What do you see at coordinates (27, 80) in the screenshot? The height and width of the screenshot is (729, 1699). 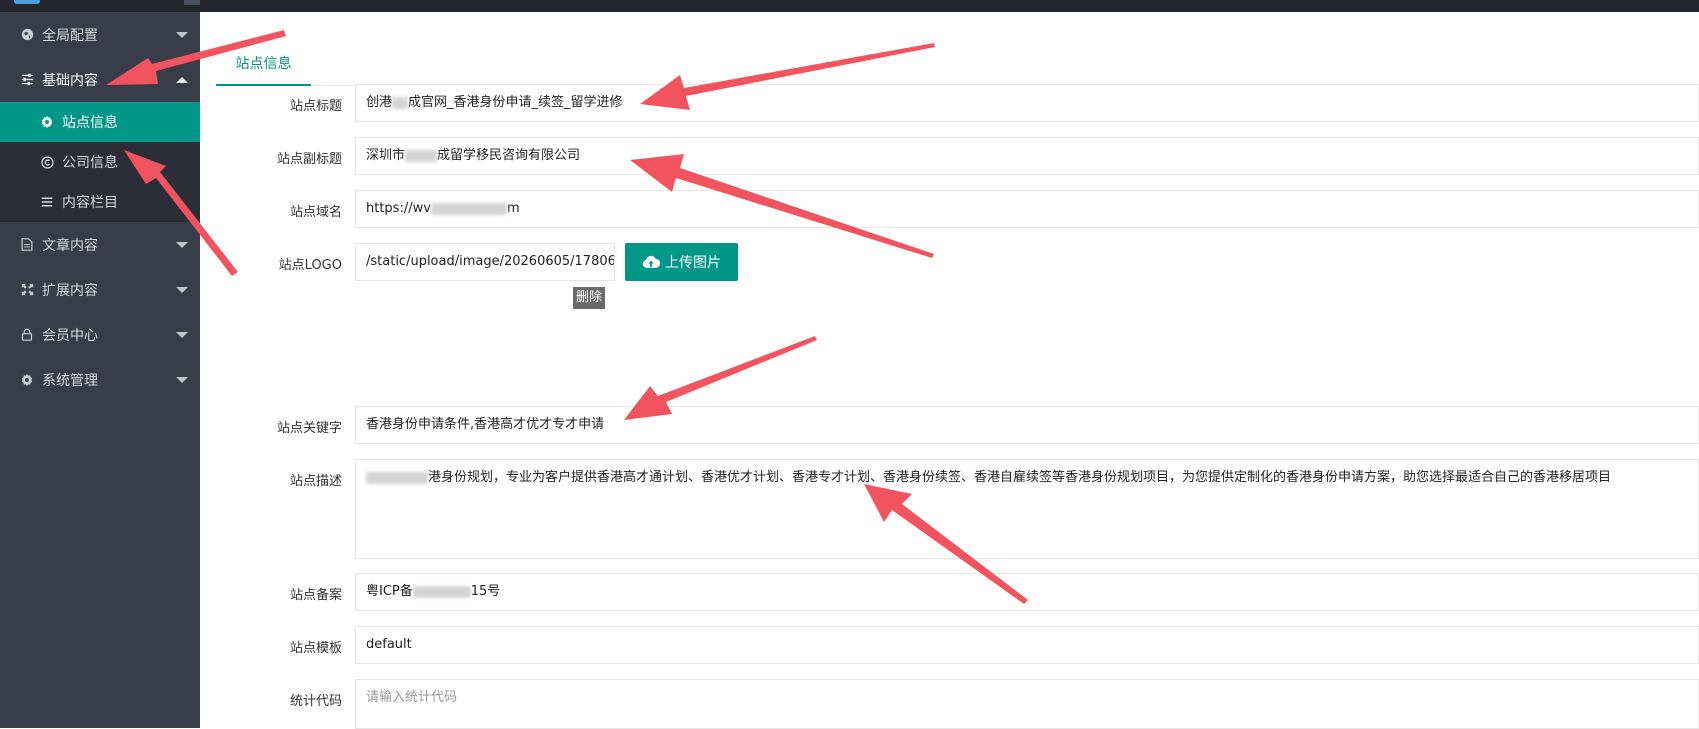 I see `sliders-icon` at bounding box center [27, 80].